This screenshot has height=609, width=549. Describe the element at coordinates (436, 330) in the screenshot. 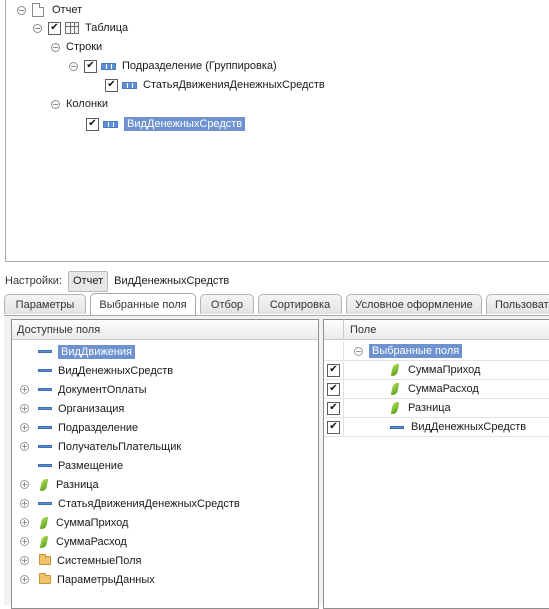

I see `selected-fields-header: Поле` at that location.